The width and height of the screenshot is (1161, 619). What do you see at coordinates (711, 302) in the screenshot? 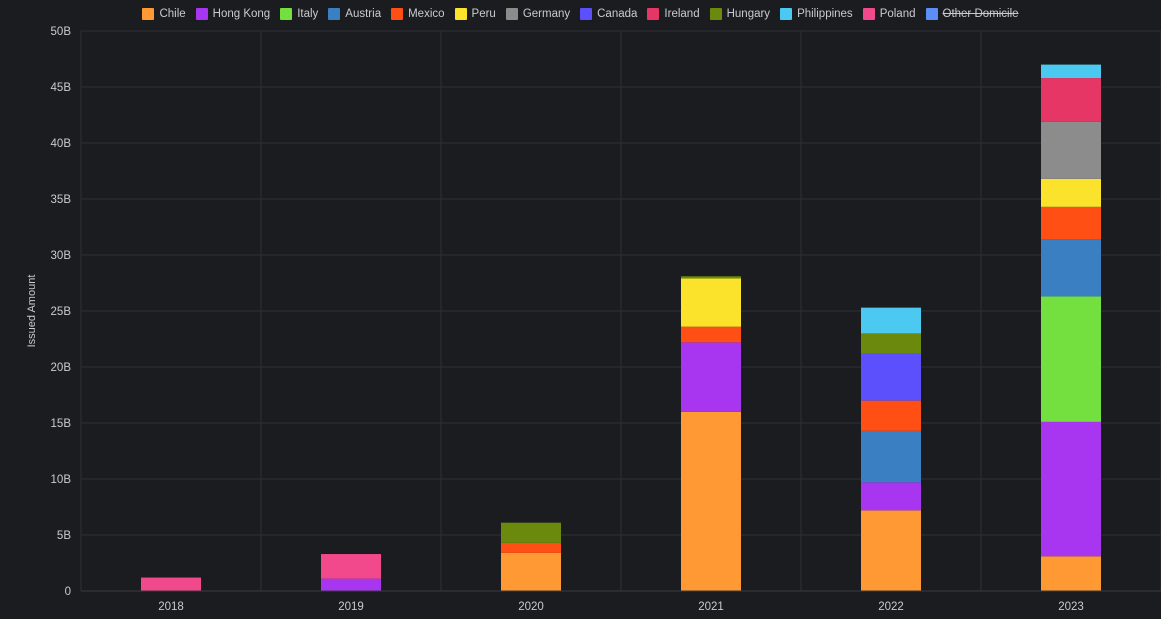
I see `bar-peru-2021` at bounding box center [711, 302].